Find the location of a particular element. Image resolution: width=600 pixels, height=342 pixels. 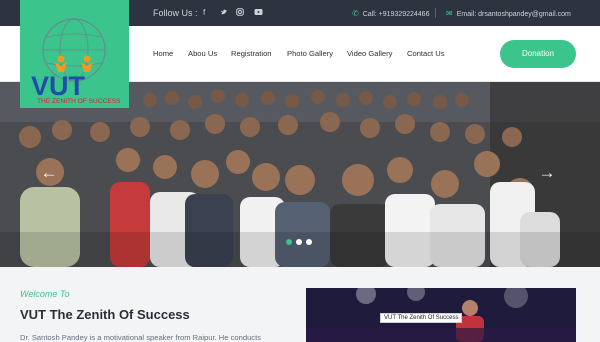

about-title: VUT The Zenith Of Success is located at coordinates (105, 314).